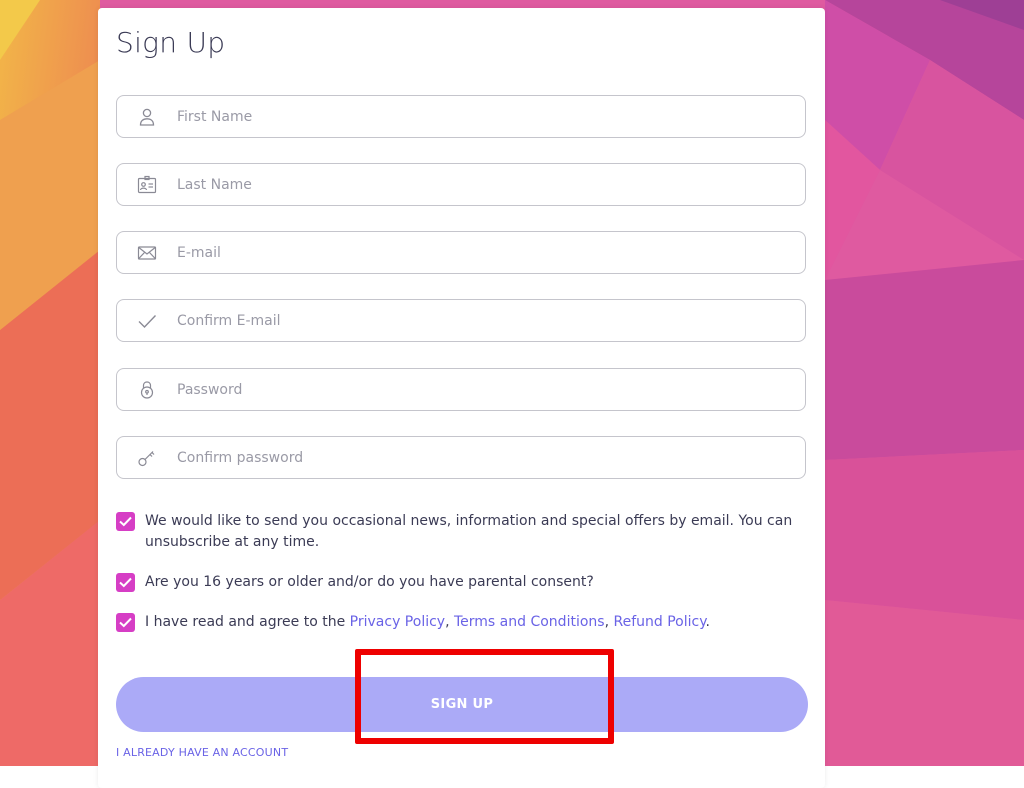  I want to click on confirm-email-field, so click(461, 320).